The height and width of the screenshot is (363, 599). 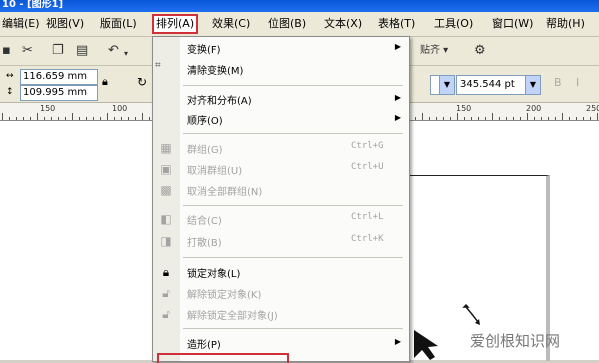 What do you see at coordinates (166, 241) in the screenshot?
I see `break-apart-icon: ◨` at bounding box center [166, 241].